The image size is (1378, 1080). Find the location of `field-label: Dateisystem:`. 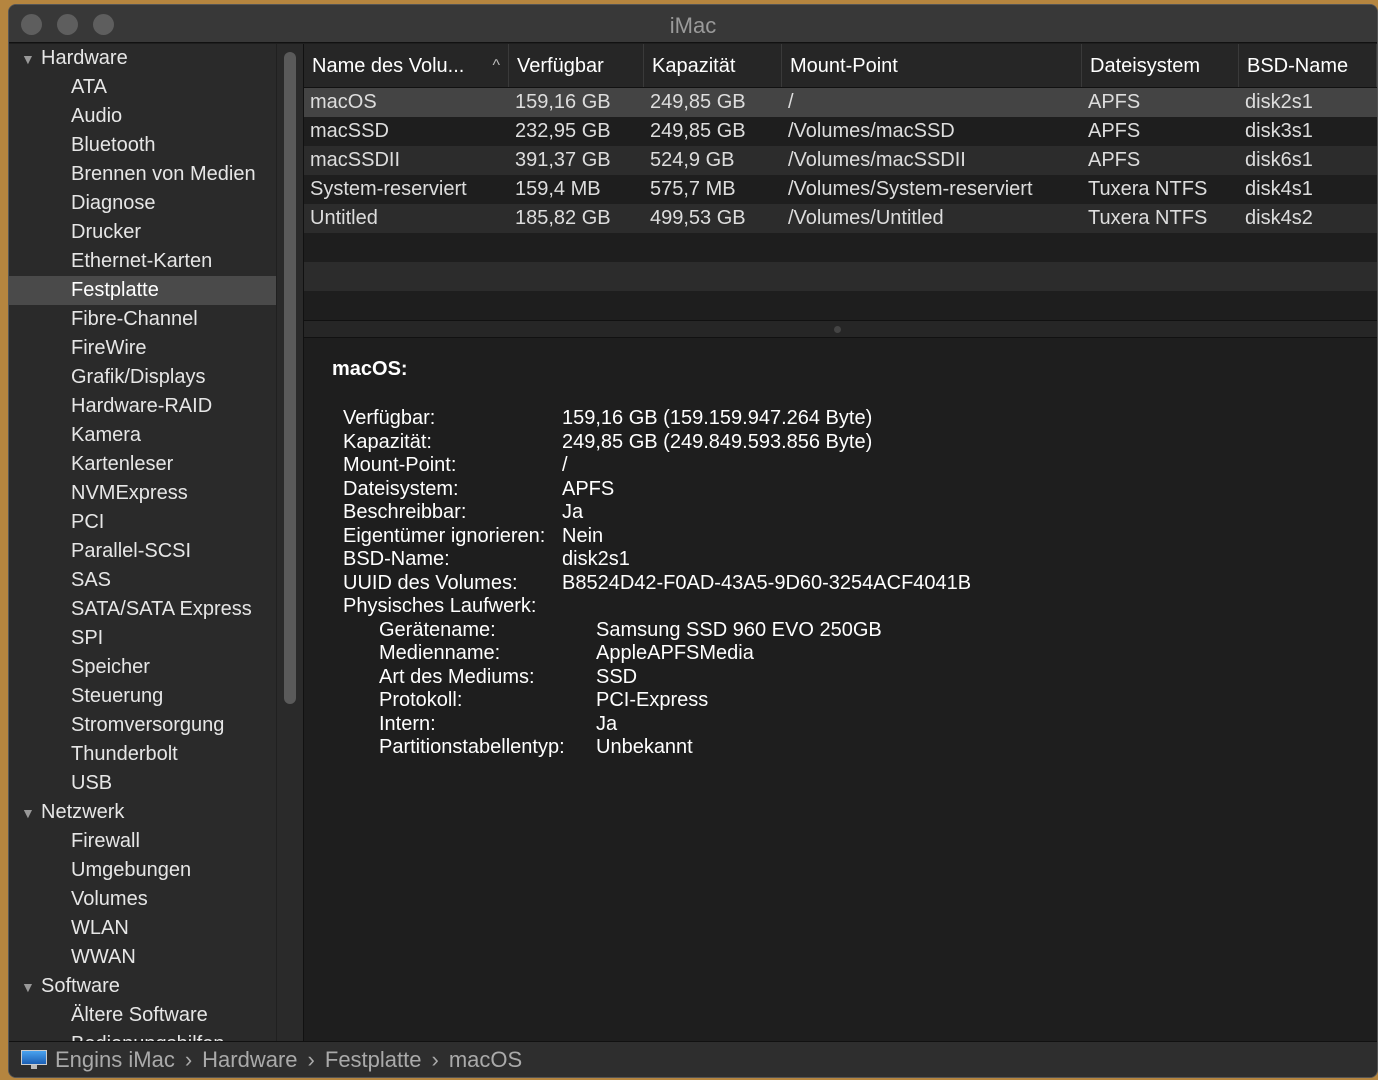

field-label: Dateisystem: is located at coordinates (401, 488).